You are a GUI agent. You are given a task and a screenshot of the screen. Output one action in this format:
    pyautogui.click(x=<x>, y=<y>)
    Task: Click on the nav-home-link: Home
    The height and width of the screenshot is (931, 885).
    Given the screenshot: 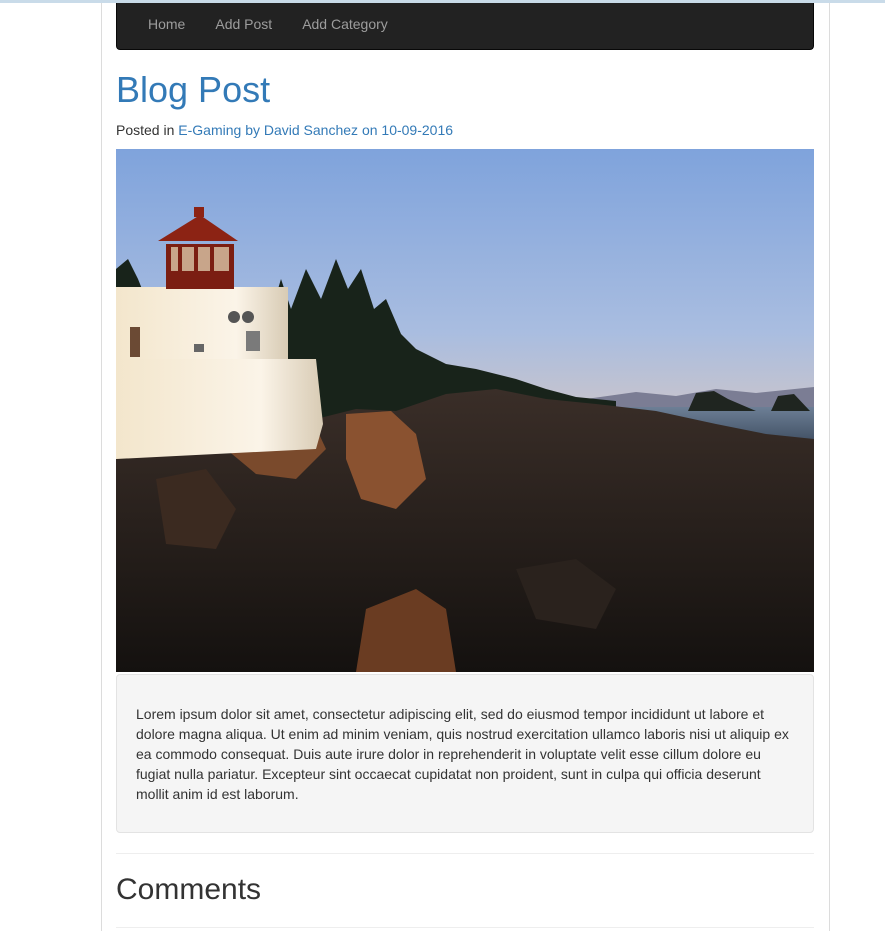 What is the action you would take?
    pyautogui.click(x=166, y=26)
    